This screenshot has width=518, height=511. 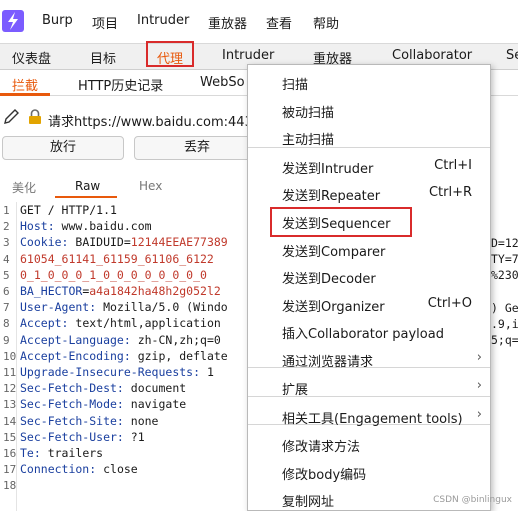 What do you see at coordinates (512, 55) in the screenshot?
I see `tab-sequencer: Se` at bounding box center [512, 55].